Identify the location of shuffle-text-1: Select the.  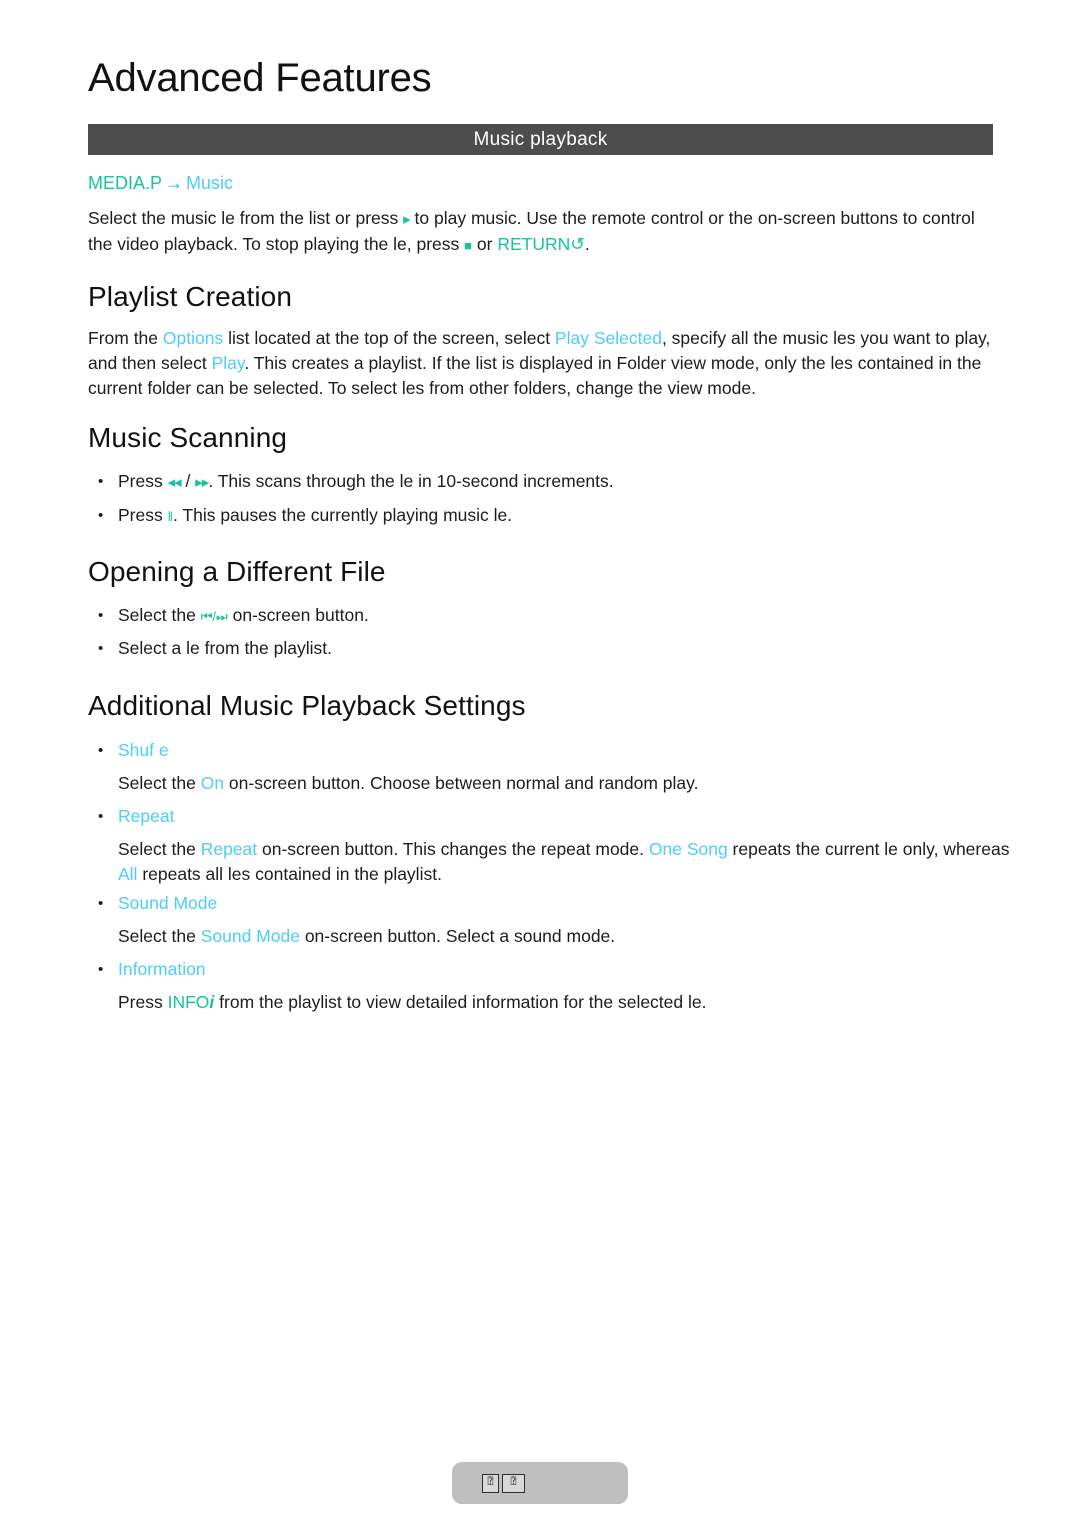
(159, 783).